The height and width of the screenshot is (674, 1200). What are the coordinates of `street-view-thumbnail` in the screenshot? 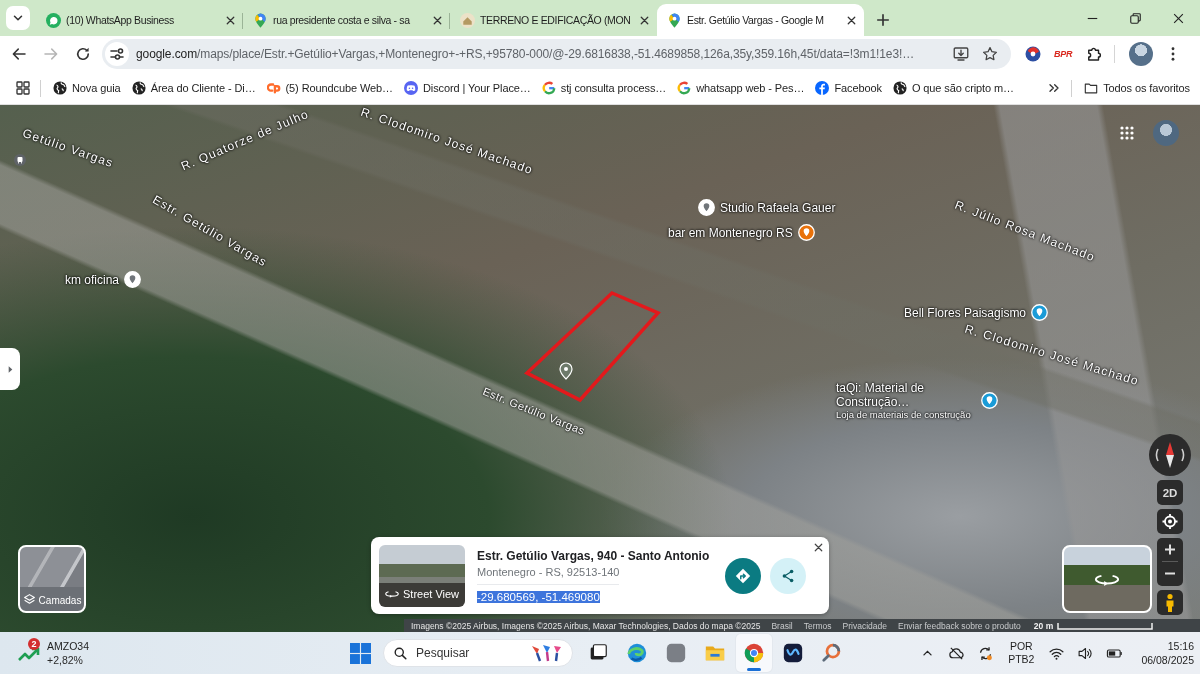 It's located at (1107, 579).